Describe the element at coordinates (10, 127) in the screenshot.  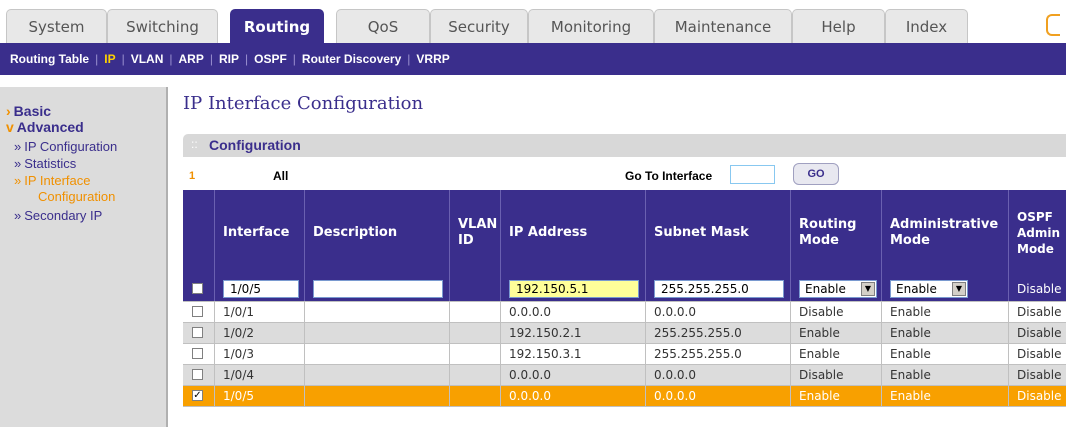
I see `chevron-down-icon: v` at that location.